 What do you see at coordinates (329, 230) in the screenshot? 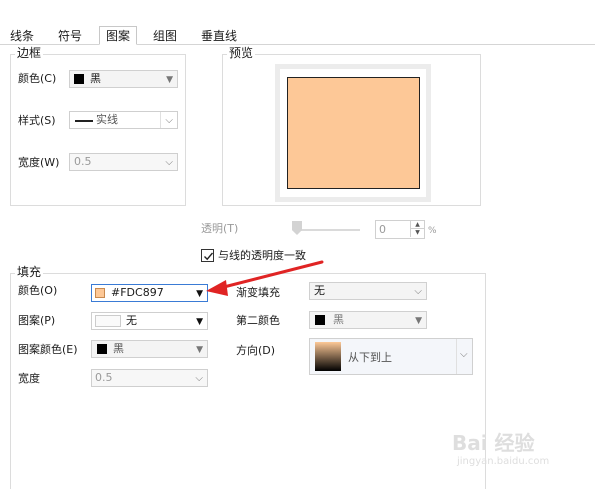
I see `transparency-slider-track` at bounding box center [329, 230].